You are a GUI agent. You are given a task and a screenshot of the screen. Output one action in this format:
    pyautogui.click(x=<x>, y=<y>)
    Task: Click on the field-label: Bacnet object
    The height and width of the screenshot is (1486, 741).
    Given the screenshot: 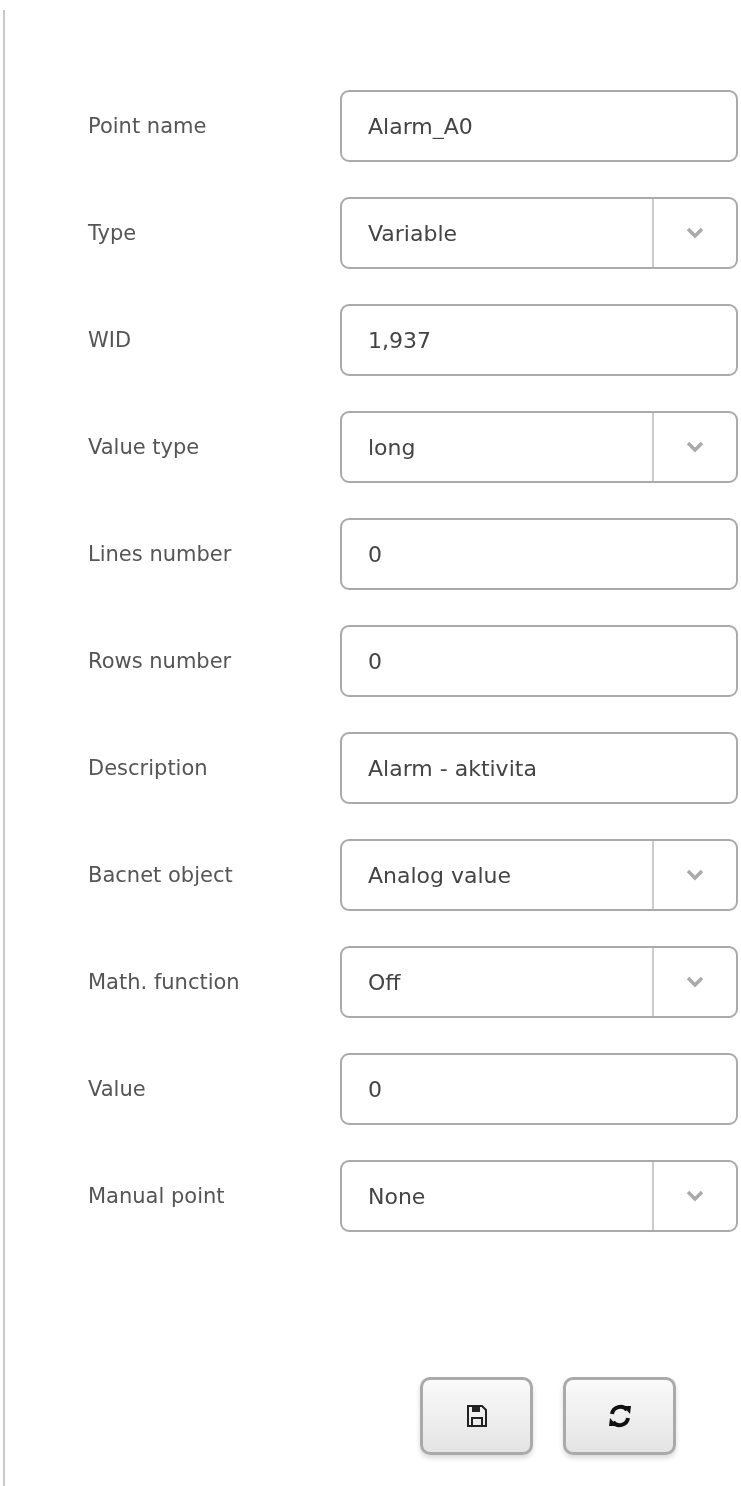 What is the action you would take?
    pyautogui.click(x=161, y=875)
    